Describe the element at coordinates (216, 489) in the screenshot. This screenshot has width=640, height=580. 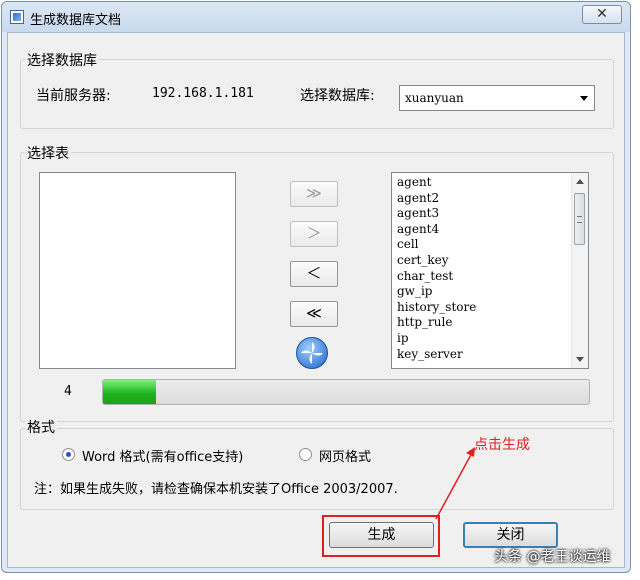
I see `install-note: 注：如果生成失败，请检查确保本机安装了Office 2003/2007.` at that location.